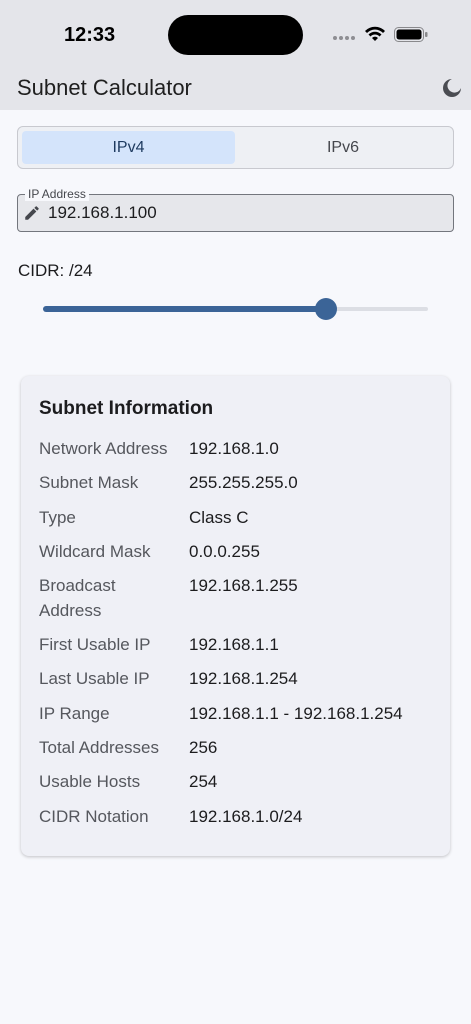 This screenshot has height=1024, width=471. Describe the element at coordinates (326, 309) in the screenshot. I see `slider-thumb` at that location.